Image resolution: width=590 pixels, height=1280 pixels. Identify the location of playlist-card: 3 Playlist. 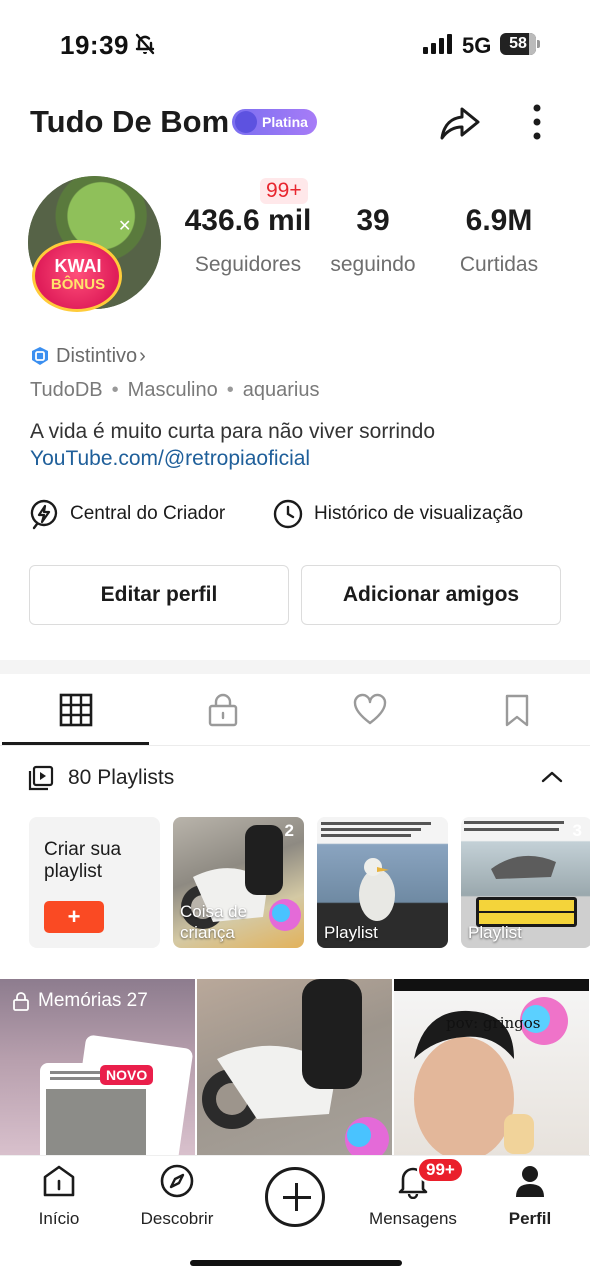
(525, 882).